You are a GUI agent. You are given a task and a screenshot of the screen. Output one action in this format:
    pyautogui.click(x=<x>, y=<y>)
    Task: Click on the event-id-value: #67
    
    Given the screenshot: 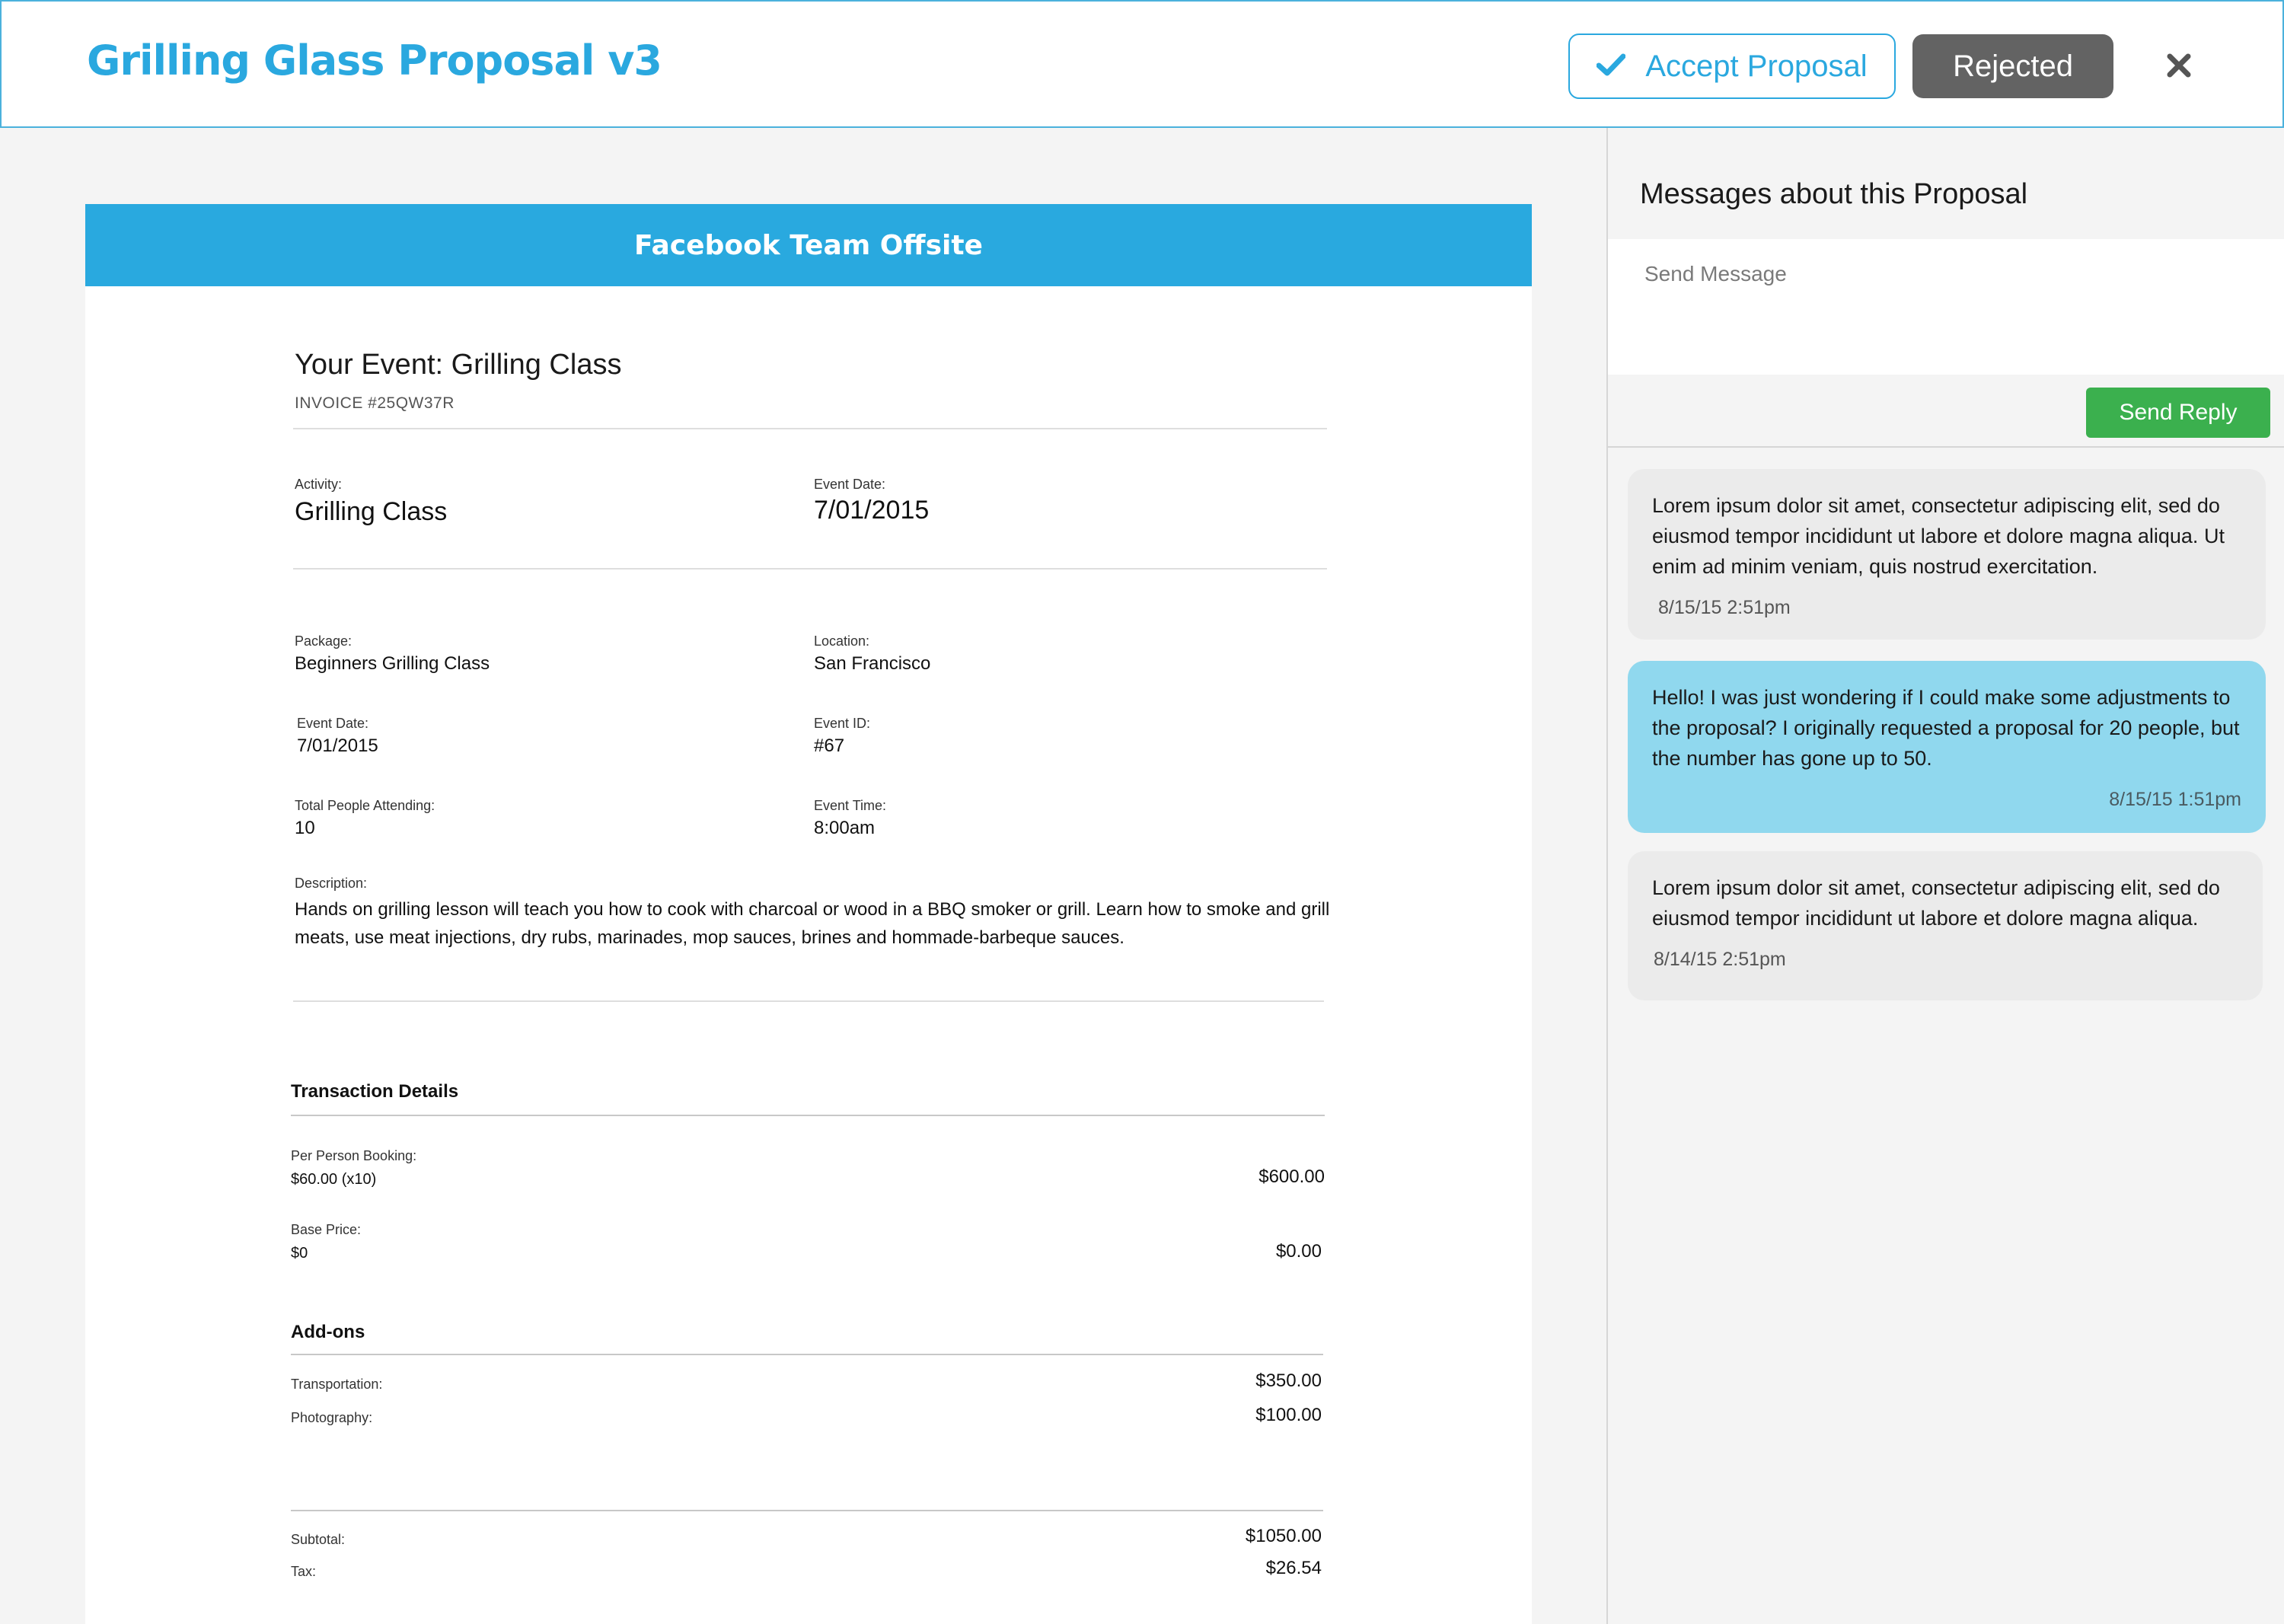 What is the action you would take?
    pyautogui.click(x=829, y=745)
    